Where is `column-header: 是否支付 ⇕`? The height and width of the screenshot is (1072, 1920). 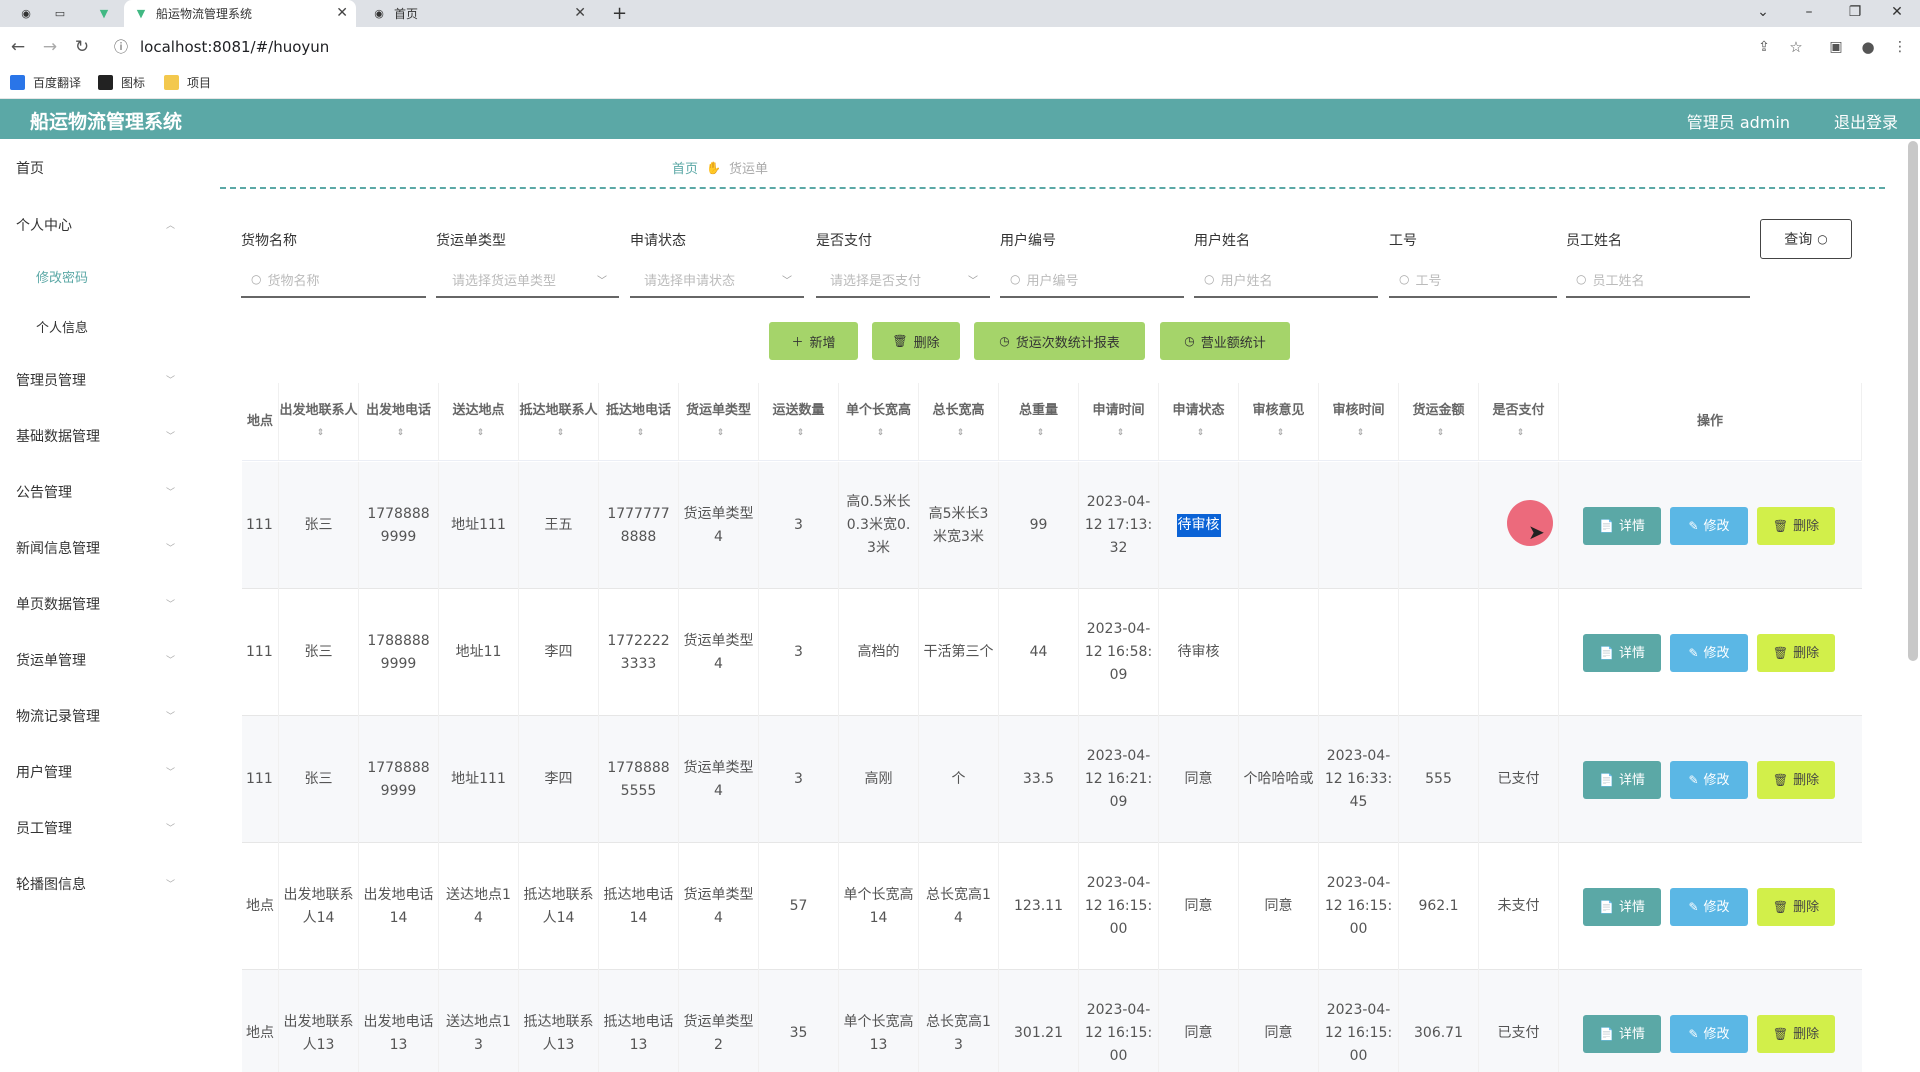
column-header: 是否支付 ⇕ is located at coordinates (1519, 422).